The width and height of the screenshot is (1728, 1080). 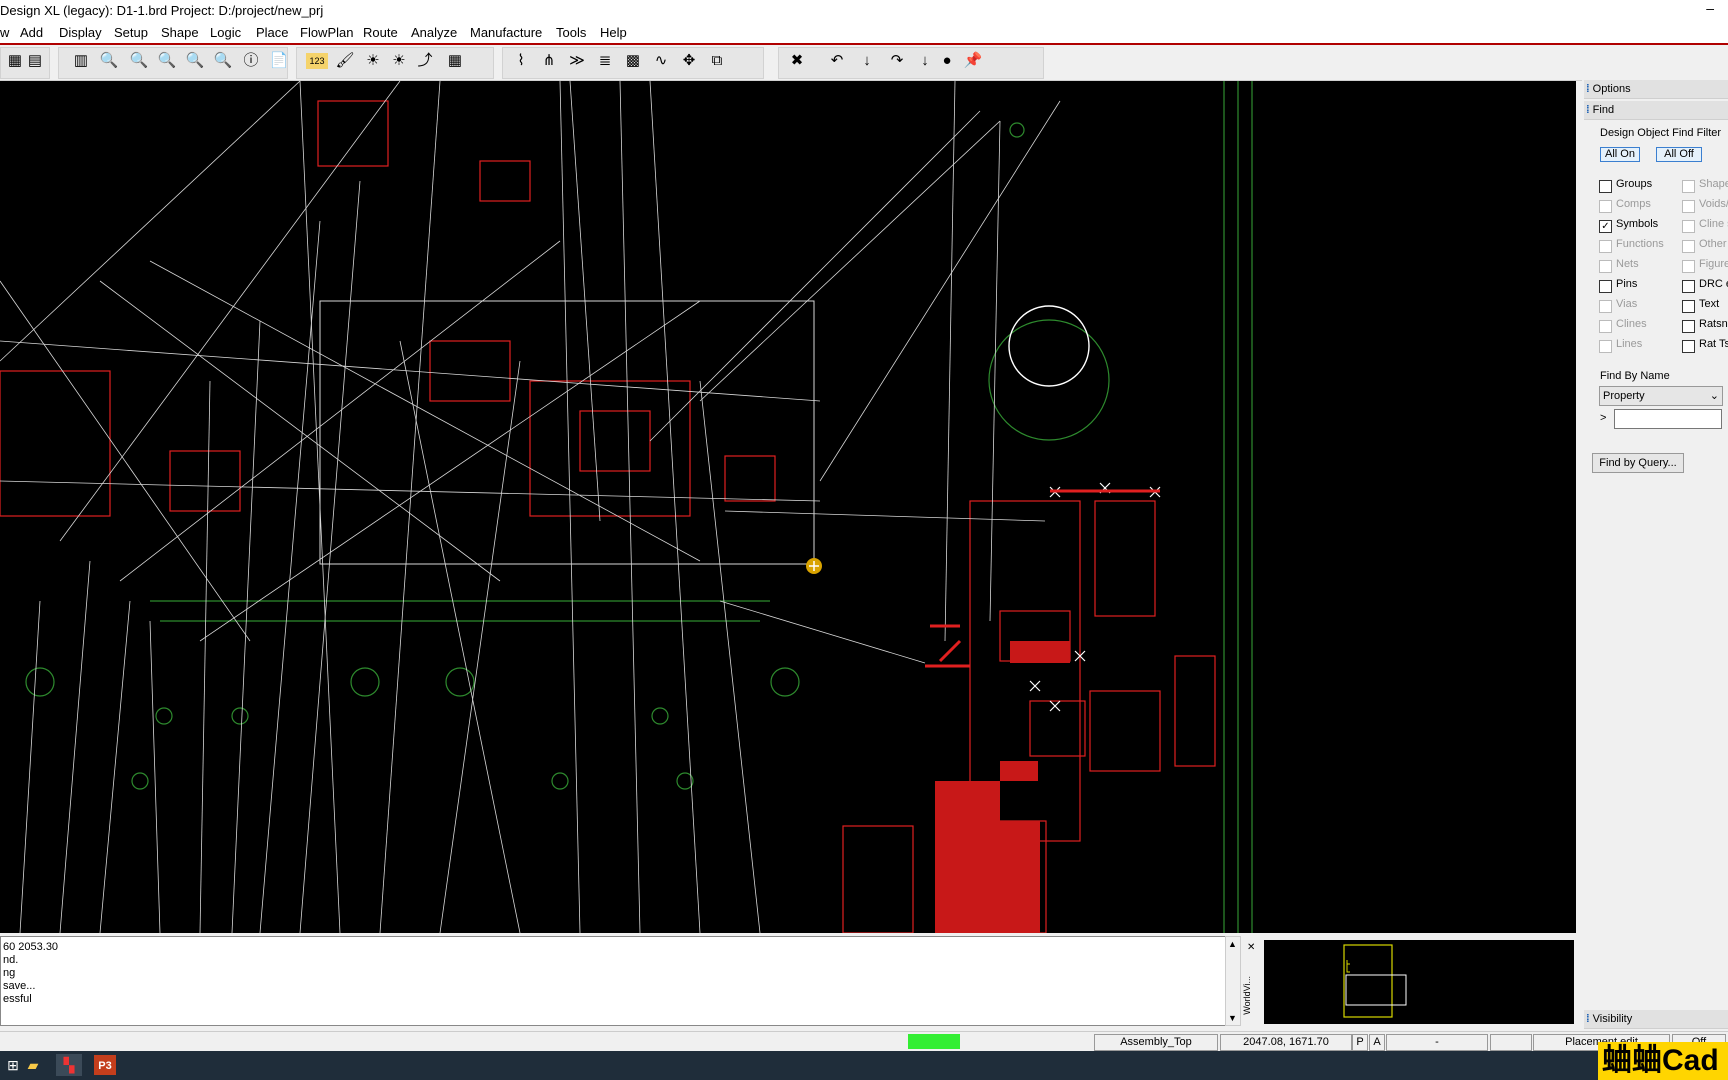 What do you see at coordinates (661, 61) in the screenshot?
I see `wave-icon: ∿` at bounding box center [661, 61].